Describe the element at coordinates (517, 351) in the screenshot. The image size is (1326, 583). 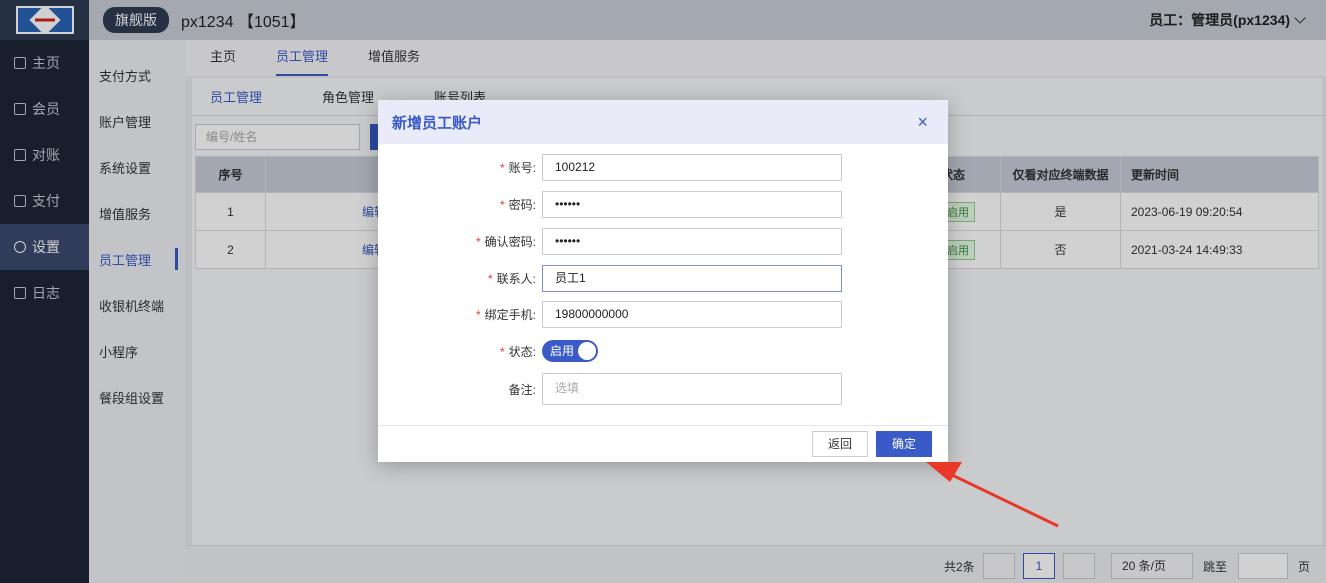
I see `status-label: * 状态:` at that location.